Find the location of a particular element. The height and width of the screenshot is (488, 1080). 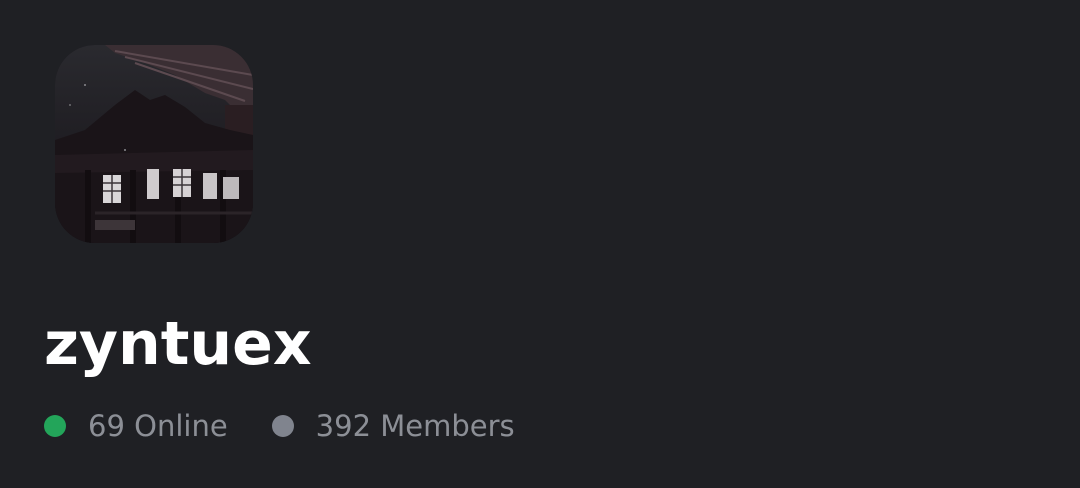

temple-image-icon is located at coordinates (154, 144).